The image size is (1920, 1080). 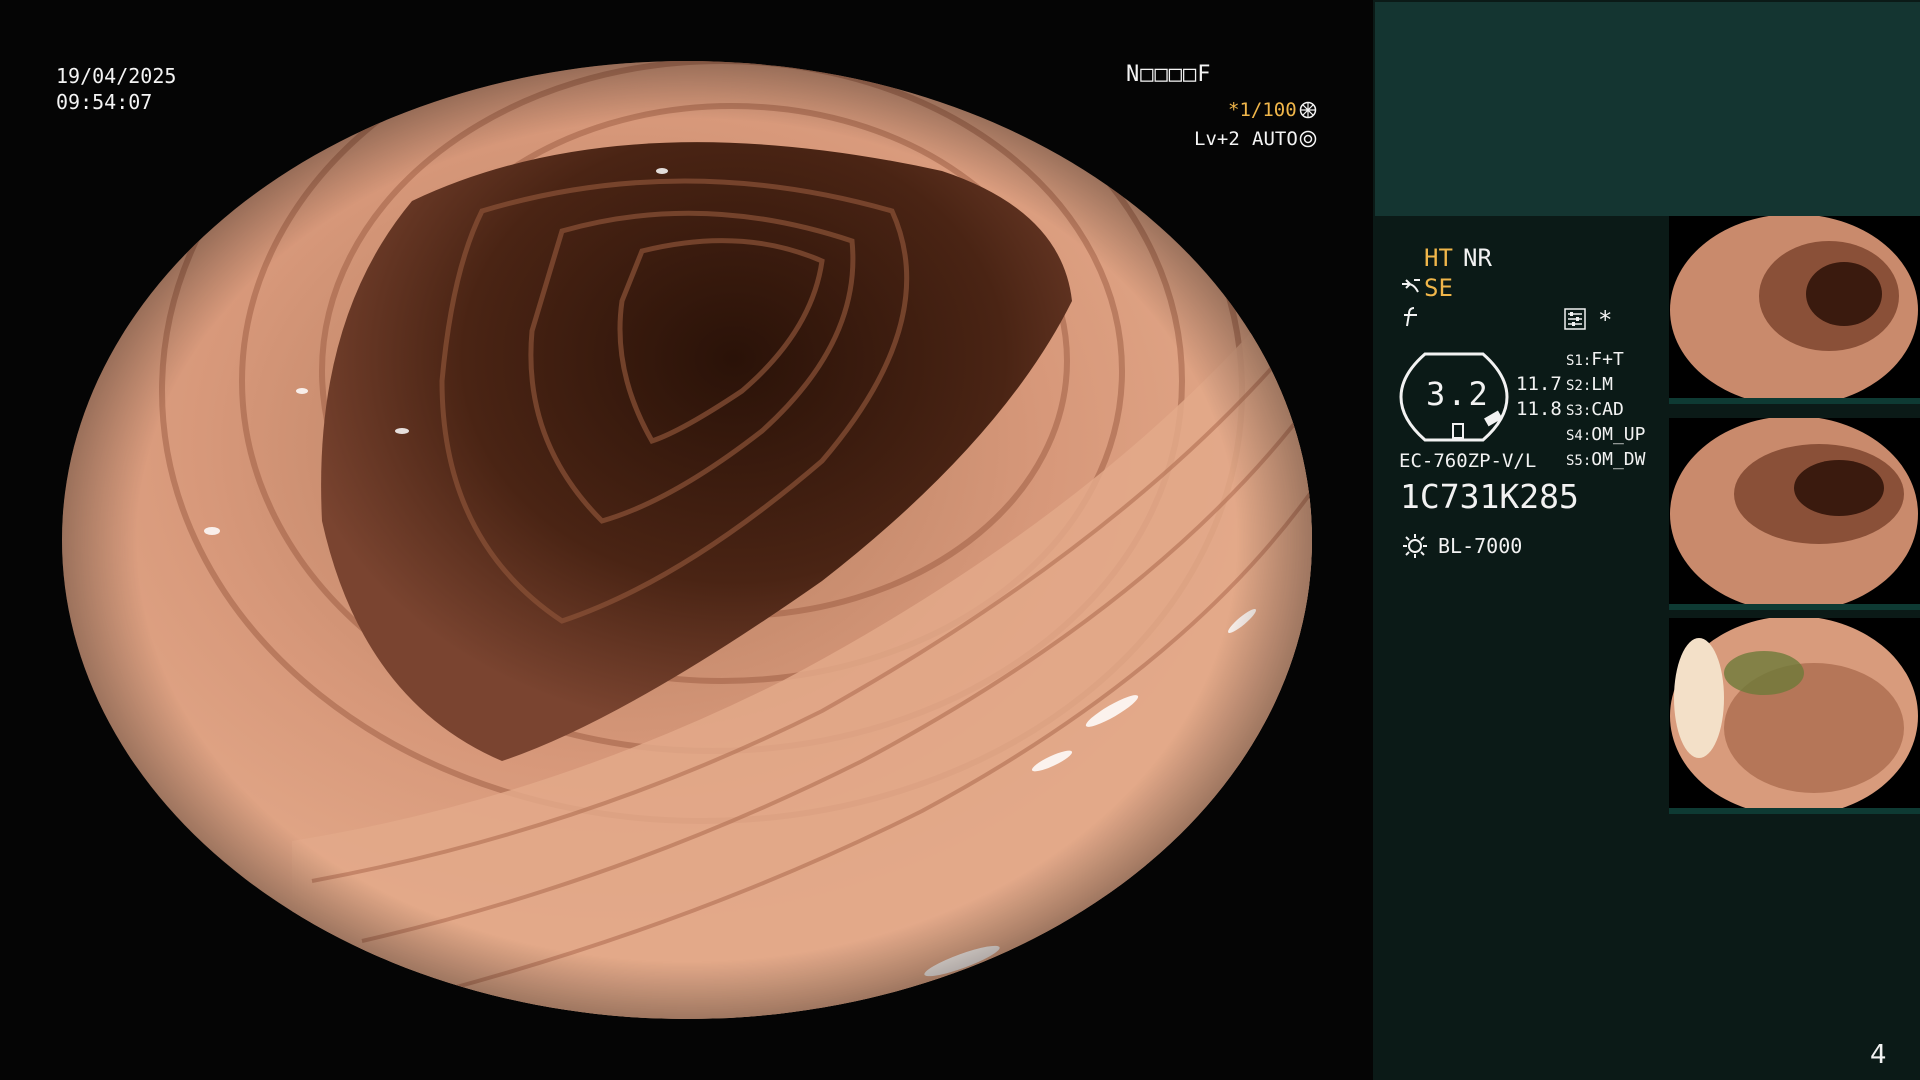 I want to click on zoom-value: 3.2, so click(x=1458, y=394).